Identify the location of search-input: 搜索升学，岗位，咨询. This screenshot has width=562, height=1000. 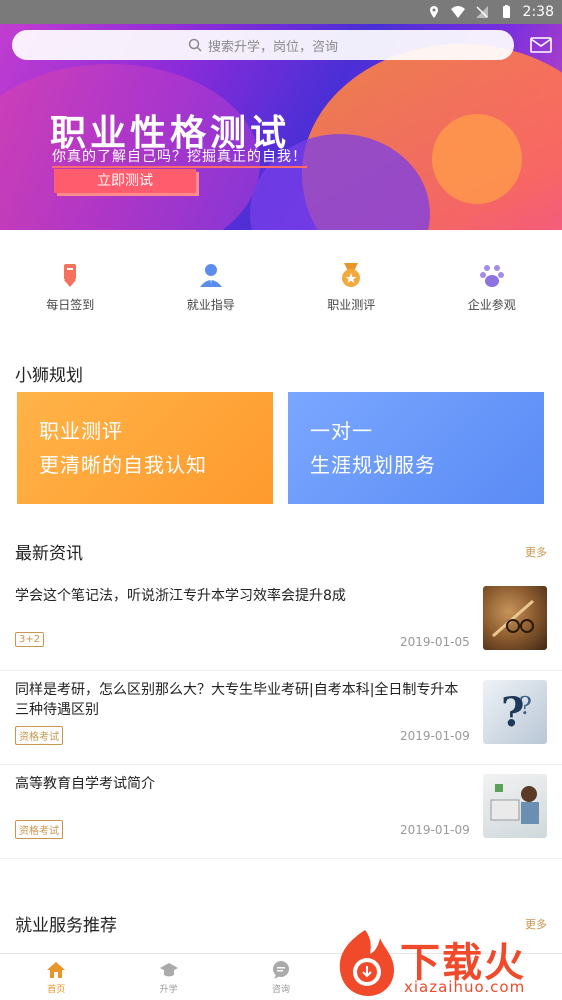
(263, 45).